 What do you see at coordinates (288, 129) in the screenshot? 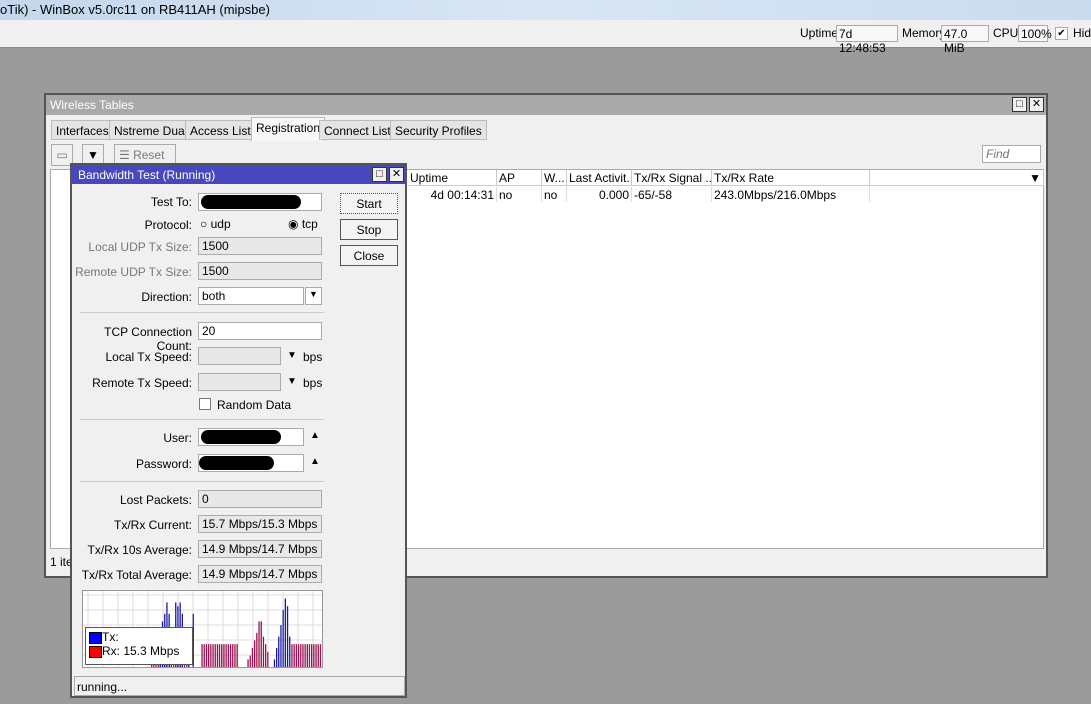
I see `tab-registration: Registration` at bounding box center [288, 129].